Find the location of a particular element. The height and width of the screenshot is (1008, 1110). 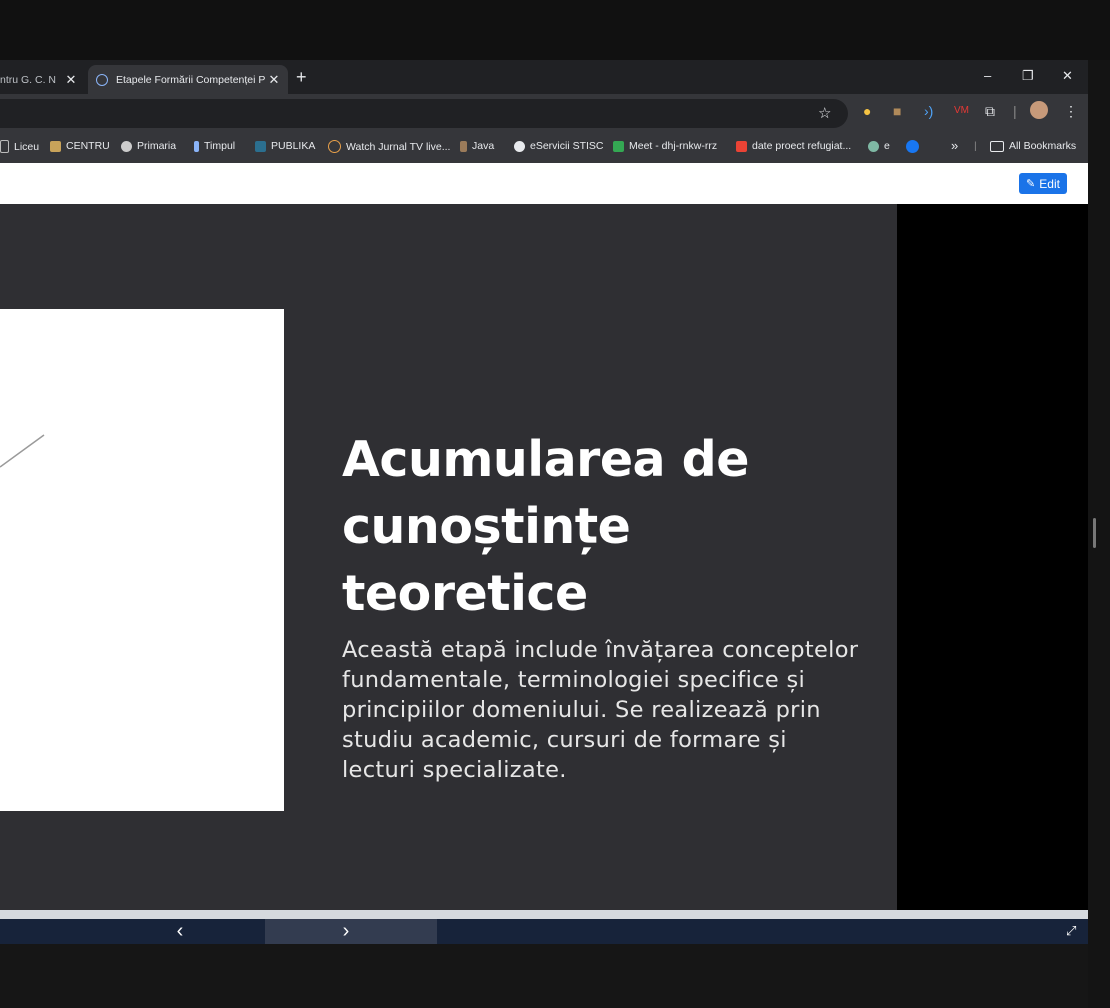

background-top is located at coordinates (555, 30).